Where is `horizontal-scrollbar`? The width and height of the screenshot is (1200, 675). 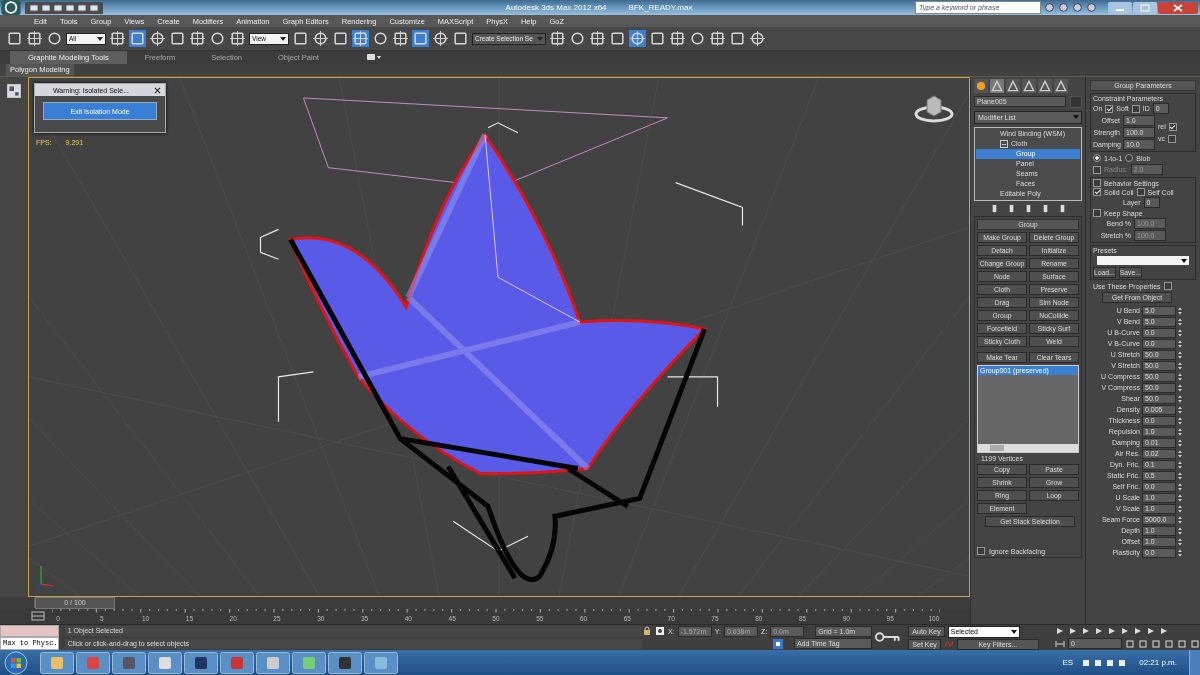
horizontal-scrollbar is located at coordinates (1028, 448).